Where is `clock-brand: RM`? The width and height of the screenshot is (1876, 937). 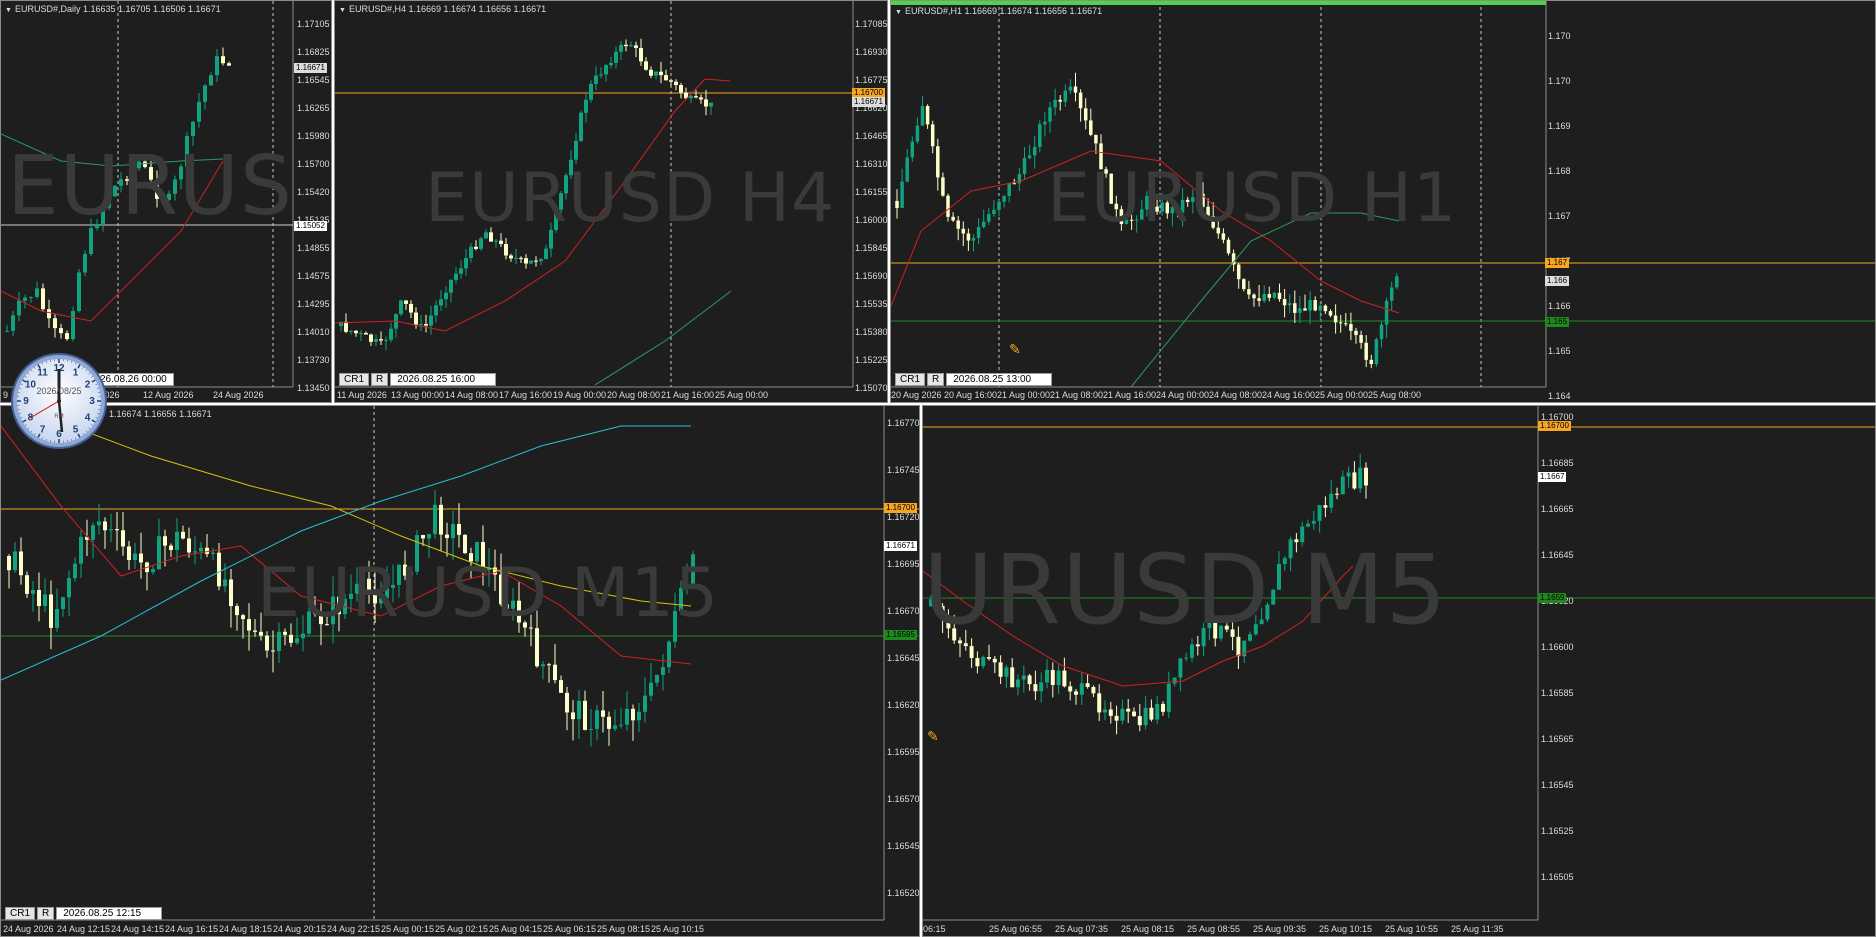 clock-brand: RM is located at coordinates (59, 417).